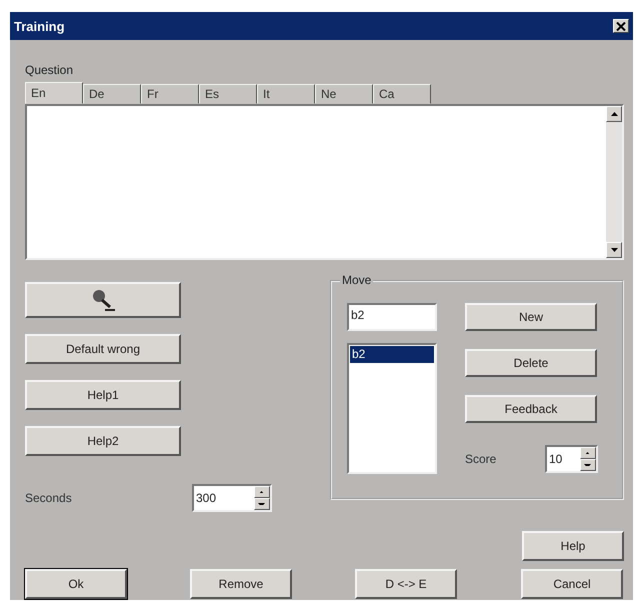 This screenshot has width=637, height=604. What do you see at coordinates (614, 182) in the screenshot?
I see `scrollbar` at bounding box center [614, 182].